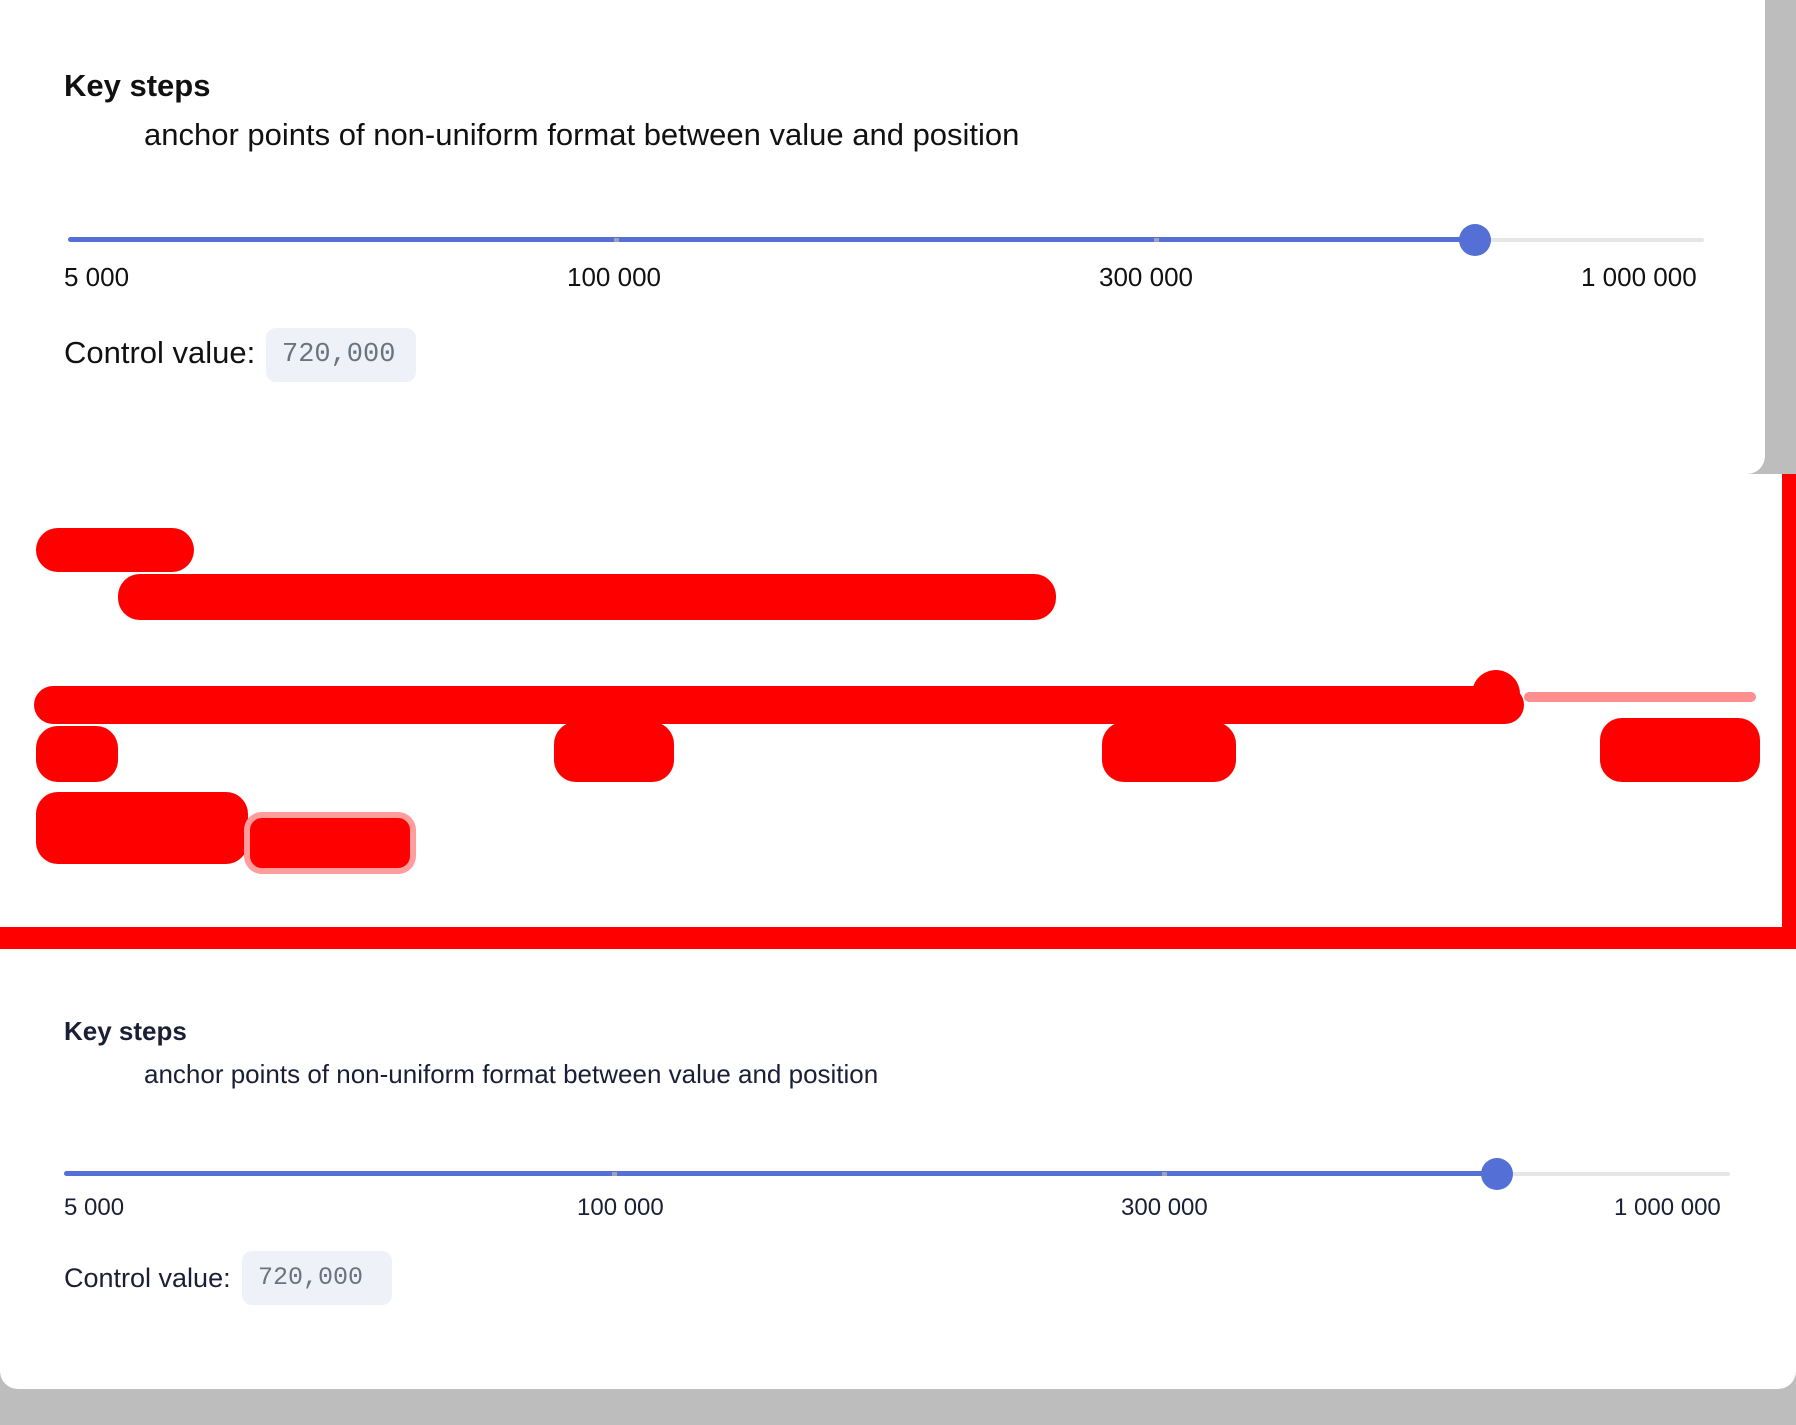  What do you see at coordinates (142, 828) in the screenshot?
I see `label-highlight` at bounding box center [142, 828].